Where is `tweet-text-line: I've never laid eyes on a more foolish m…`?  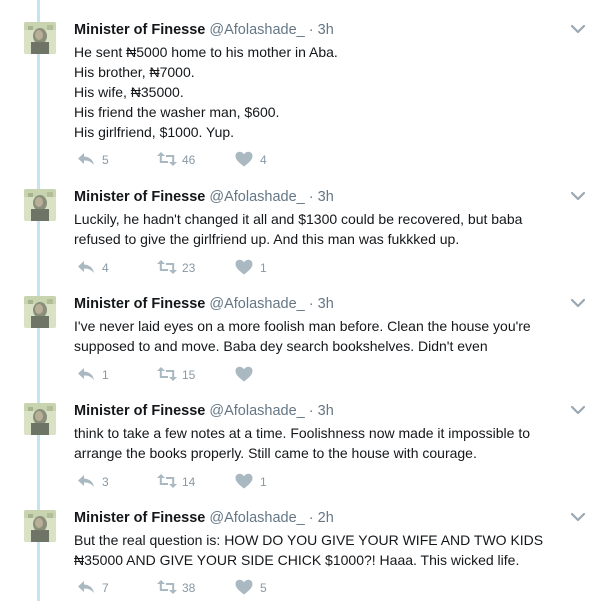
tweet-text-line: I've never laid eyes on a more foolish m… is located at coordinates (302, 326).